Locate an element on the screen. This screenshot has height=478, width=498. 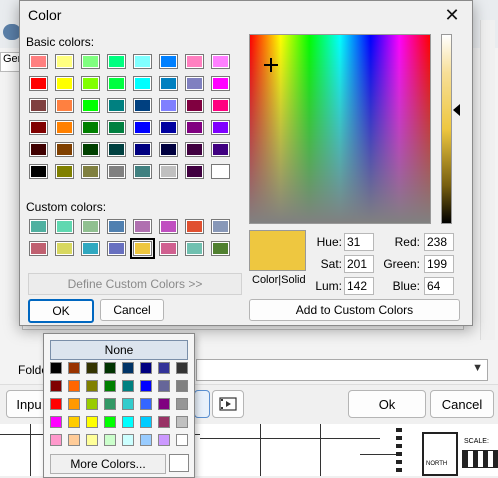
color-dropdown-button is located at coordinates (202, 404).